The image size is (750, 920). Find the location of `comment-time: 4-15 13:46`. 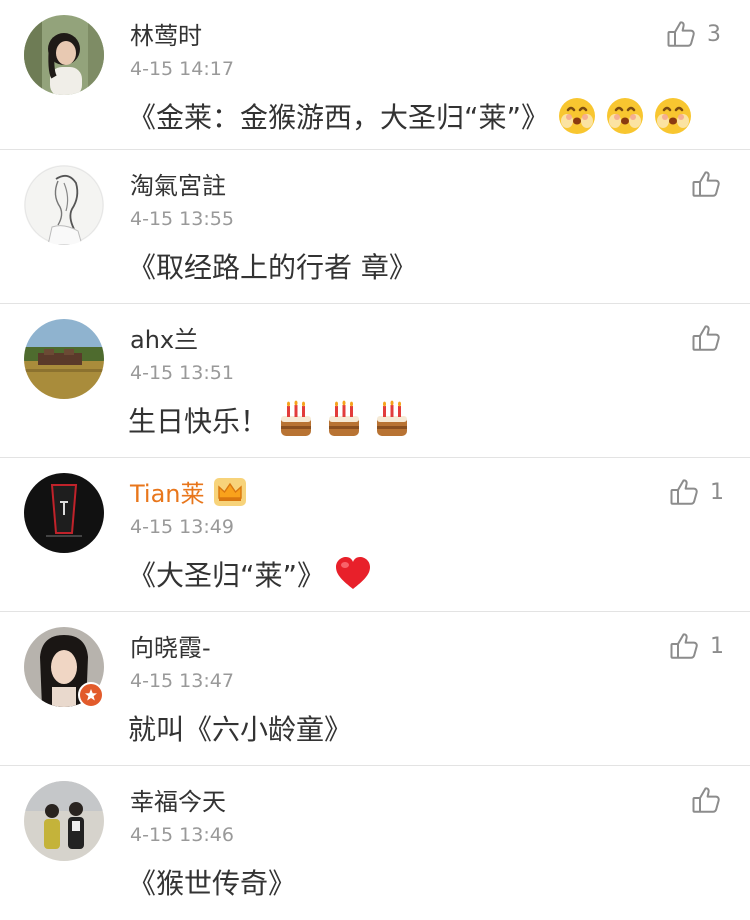

comment-time: 4-15 13:46 is located at coordinates (182, 835).